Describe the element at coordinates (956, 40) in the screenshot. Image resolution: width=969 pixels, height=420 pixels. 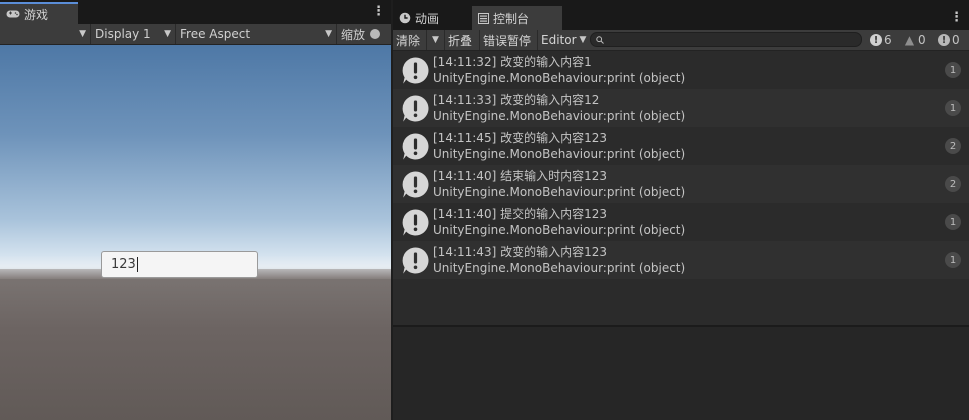
I see `error-count: 0` at that location.